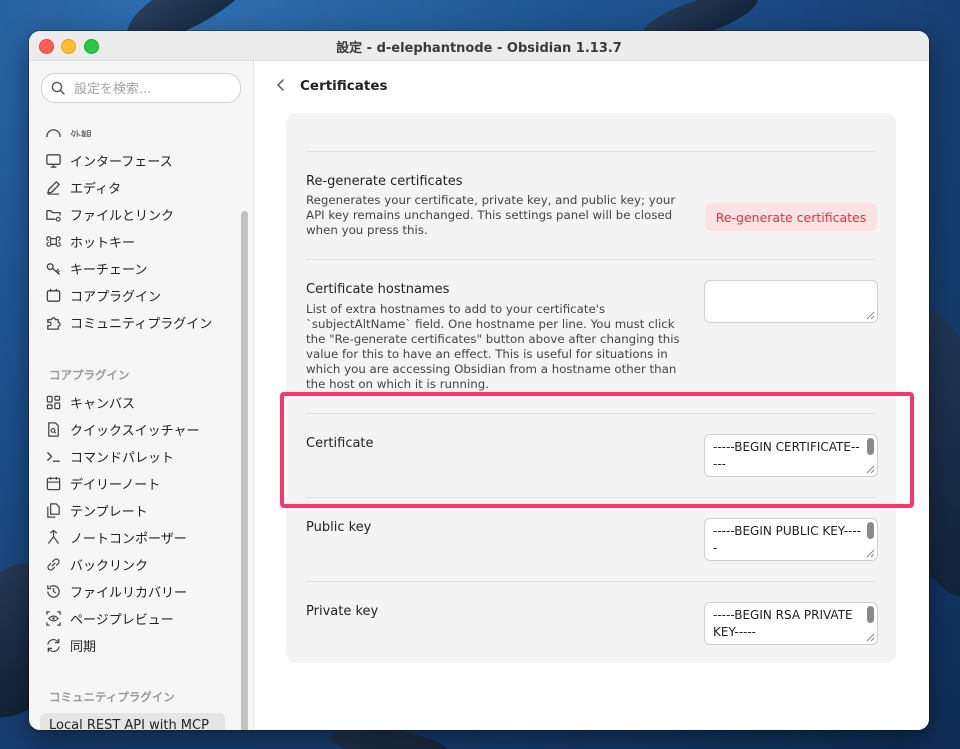  Describe the element at coordinates (103, 243) in the screenshot. I see `sidebar-item-label: ホットキー` at that location.